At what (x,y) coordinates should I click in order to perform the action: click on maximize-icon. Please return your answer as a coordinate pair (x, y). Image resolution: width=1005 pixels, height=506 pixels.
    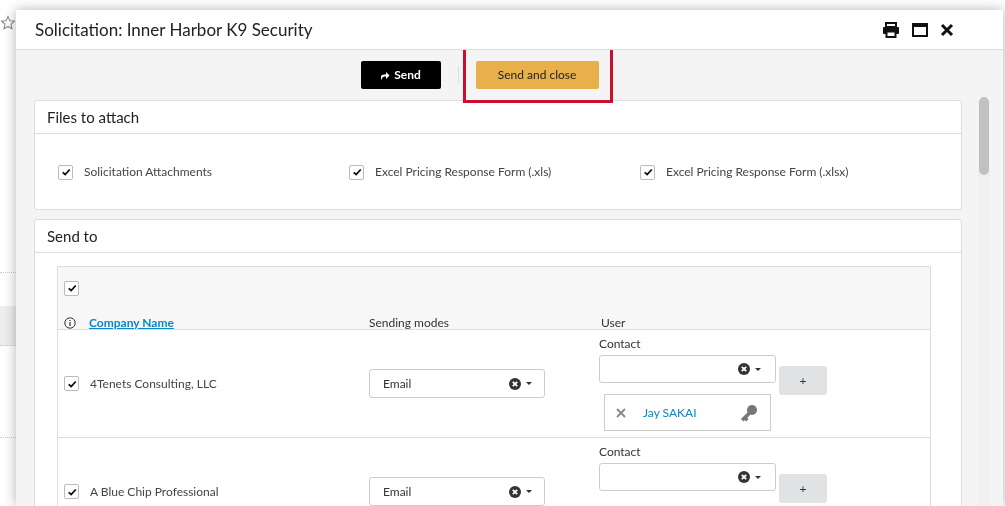
    Looking at the image, I should click on (920, 29).